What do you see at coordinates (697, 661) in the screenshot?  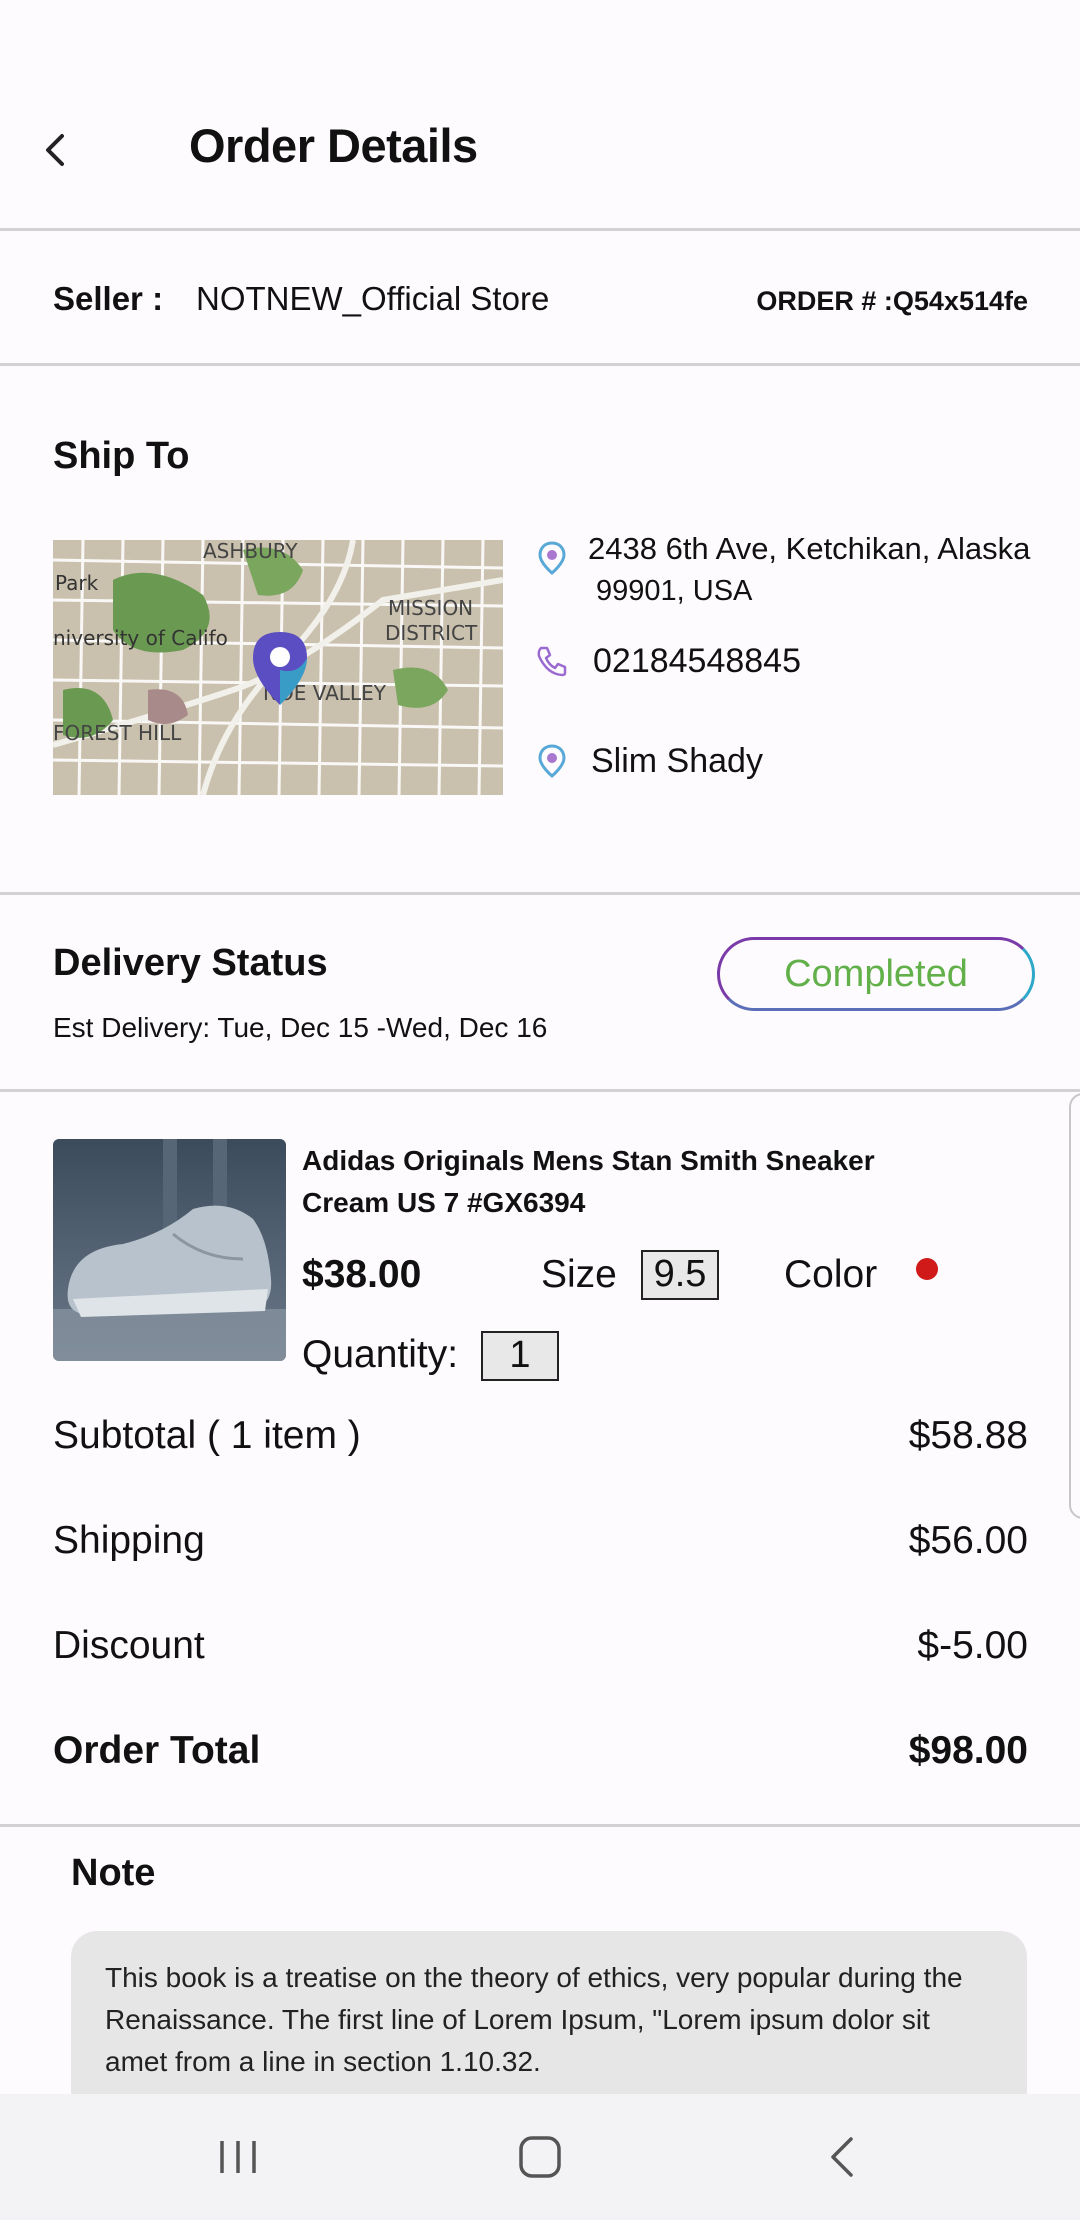 I see `phone-number: 02184548845` at bounding box center [697, 661].